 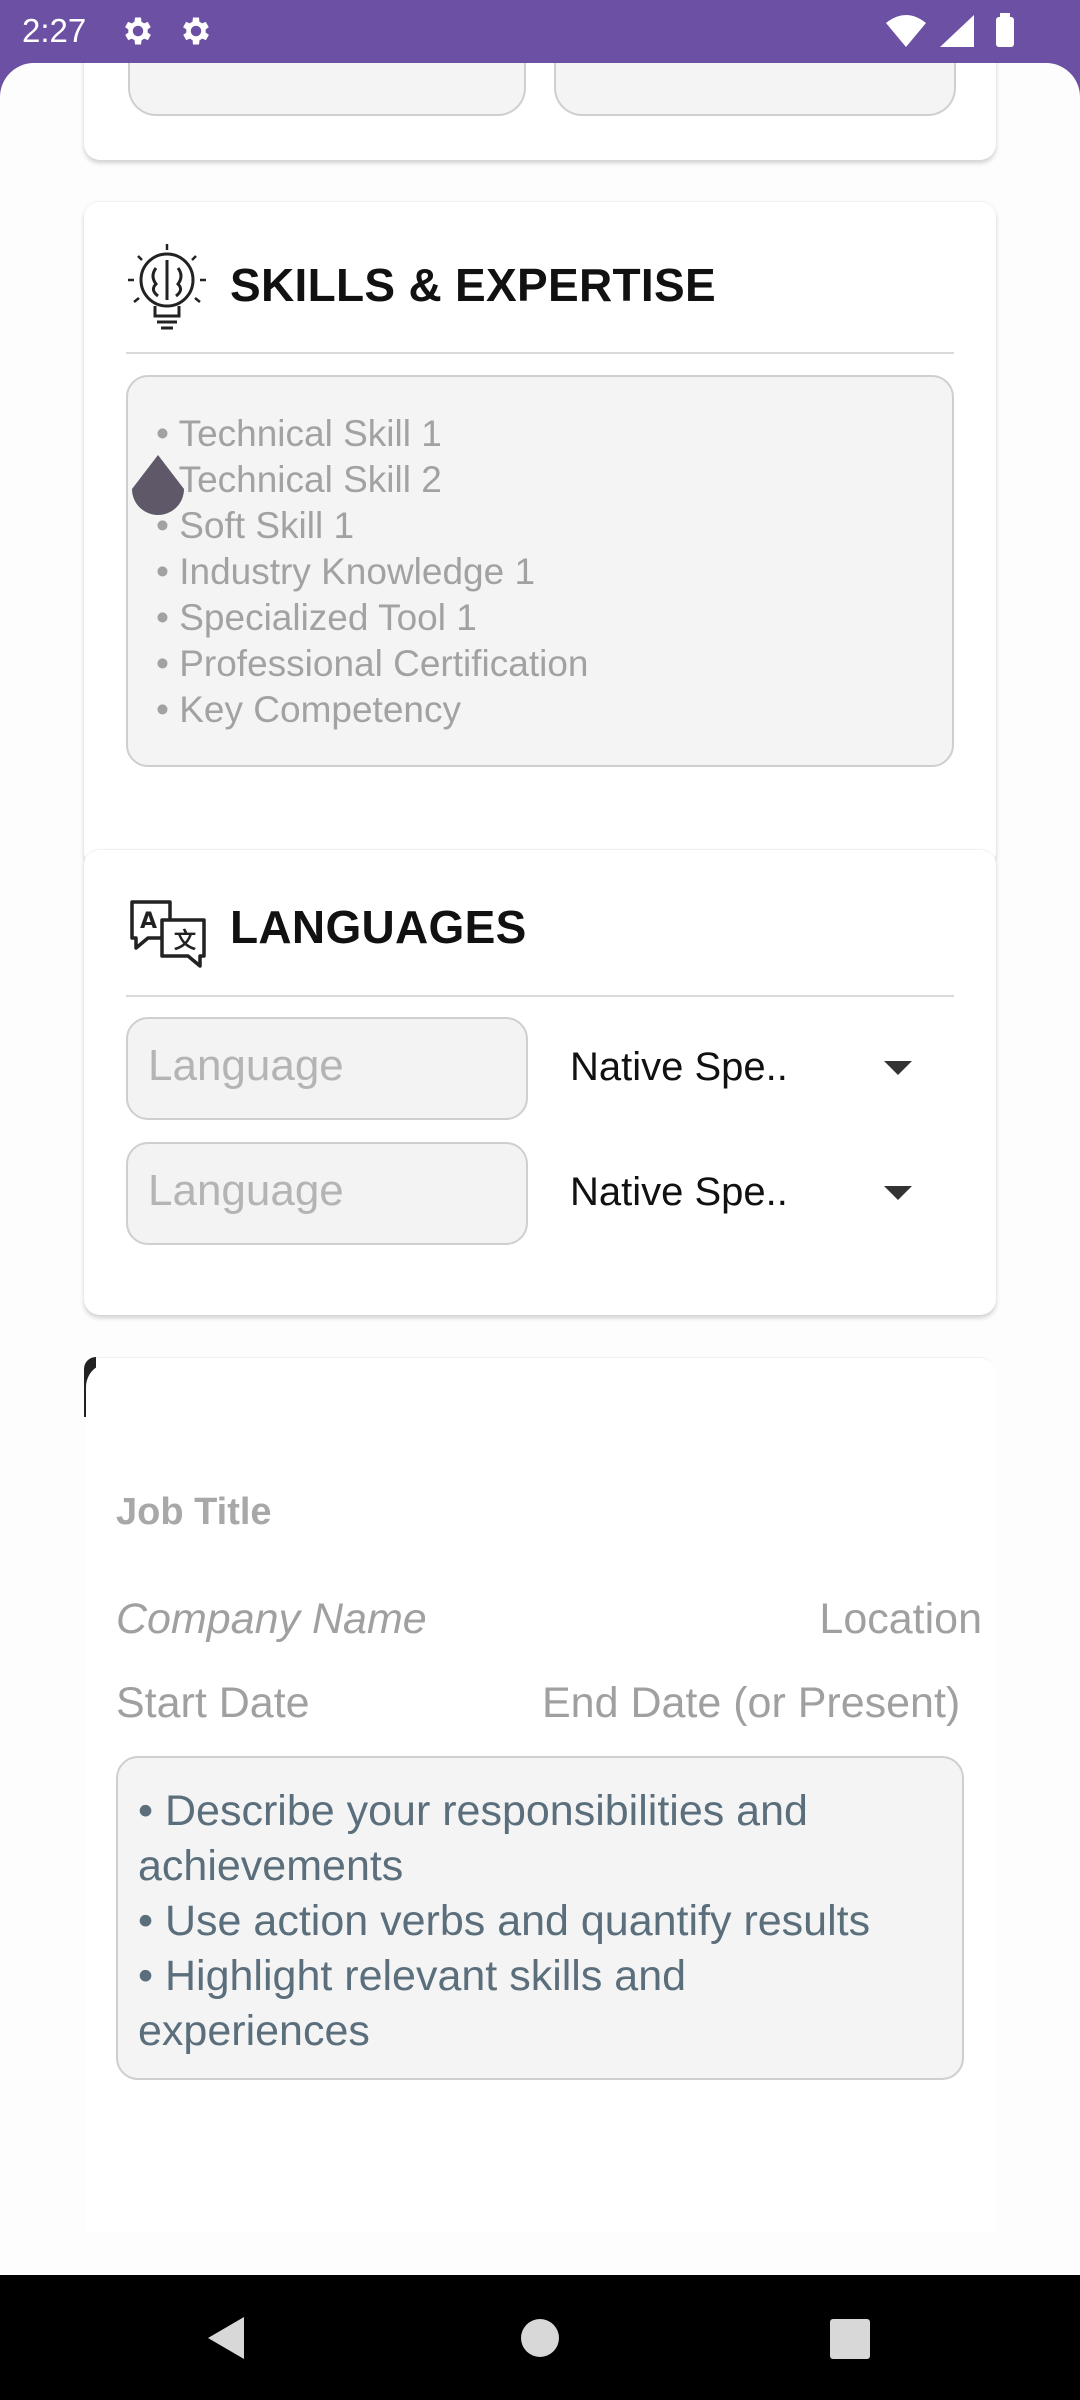 I want to click on skills-placeholder-line: • Specialized Tool 1, so click(x=316, y=617).